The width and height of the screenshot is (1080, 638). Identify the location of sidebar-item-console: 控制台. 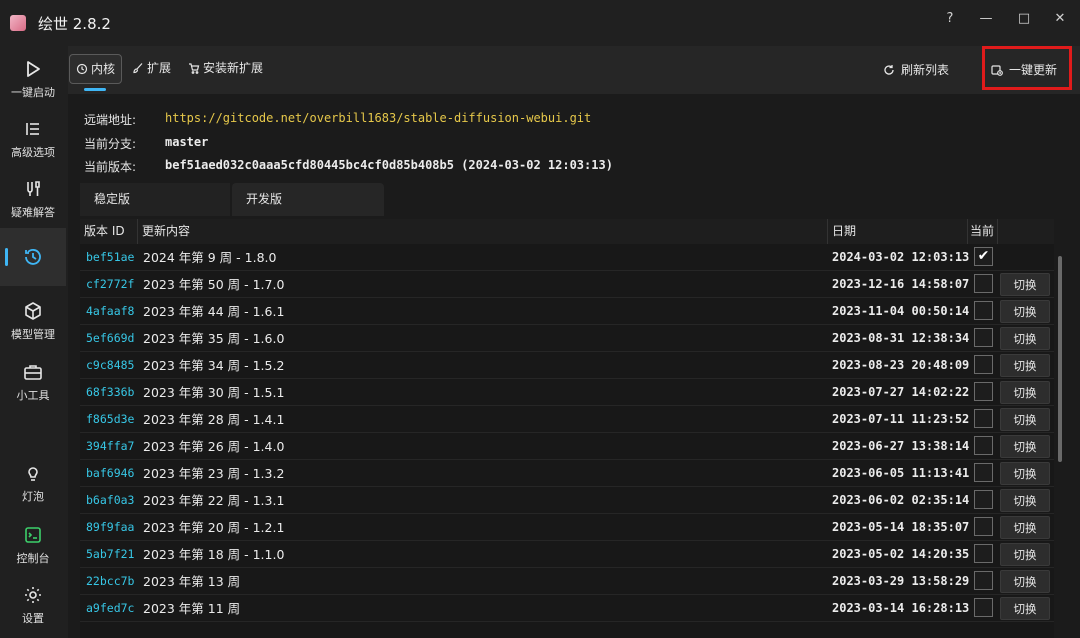
(33, 547).